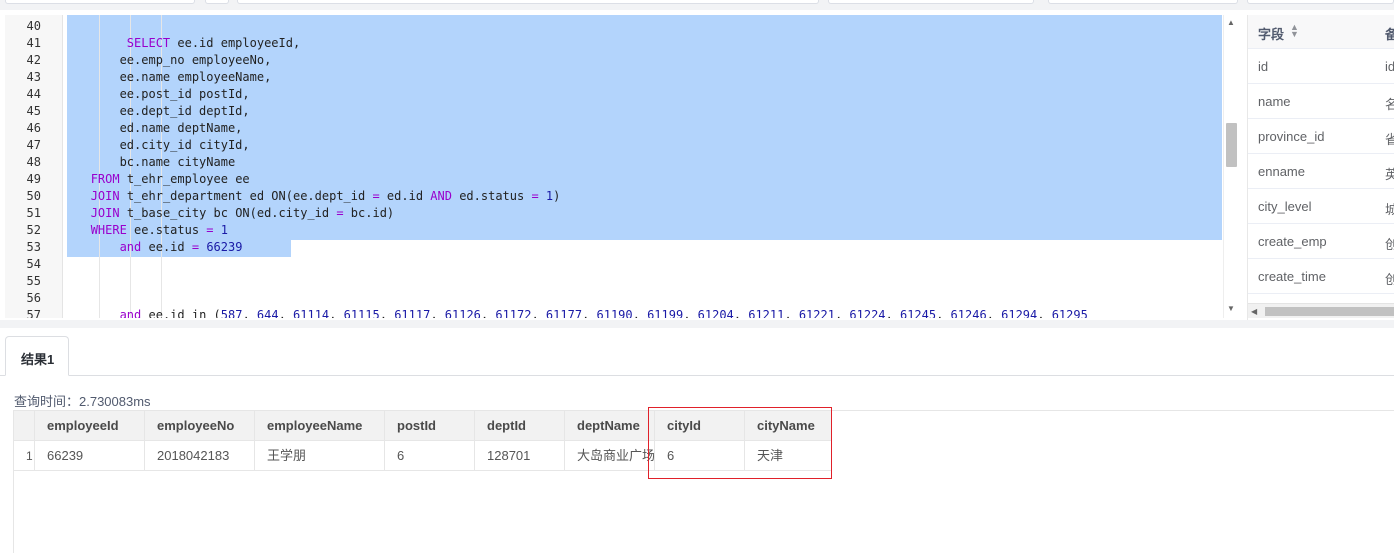 The image size is (1394, 553). Describe the element at coordinates (430, 426) in the screenshot. I see `column-header: postId` at that location.